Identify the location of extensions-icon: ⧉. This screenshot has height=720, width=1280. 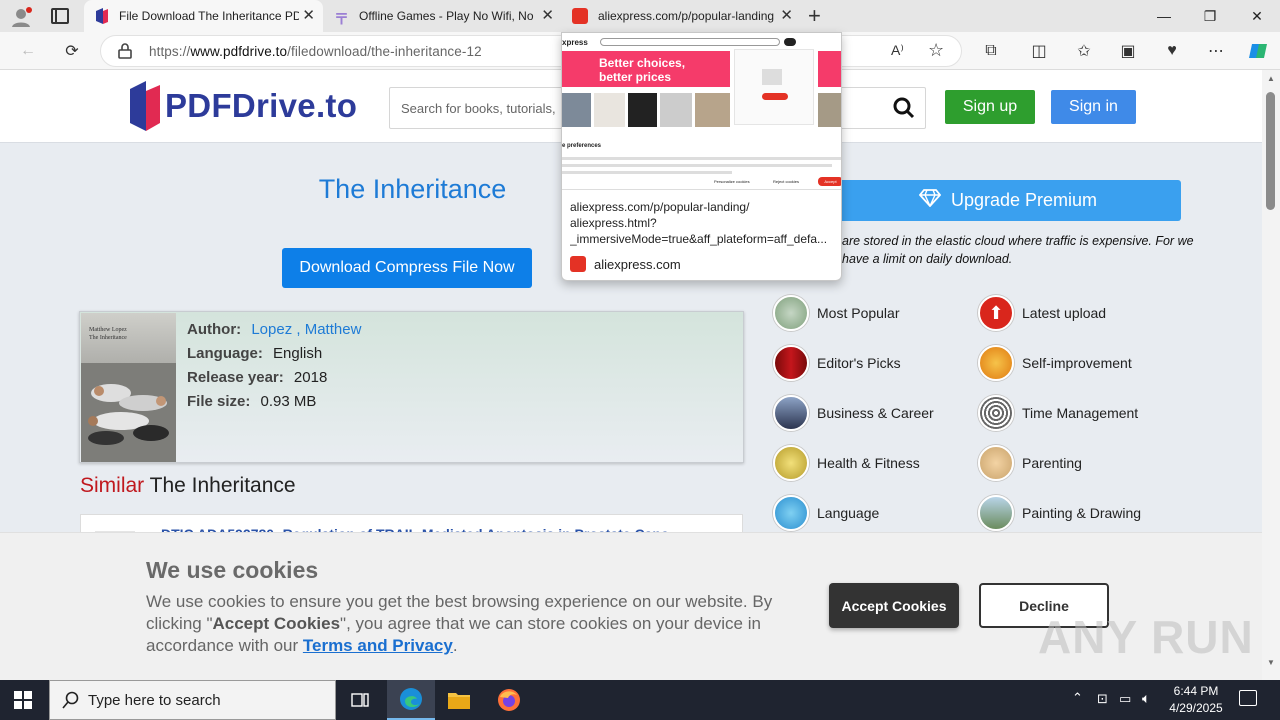
(991, 51).